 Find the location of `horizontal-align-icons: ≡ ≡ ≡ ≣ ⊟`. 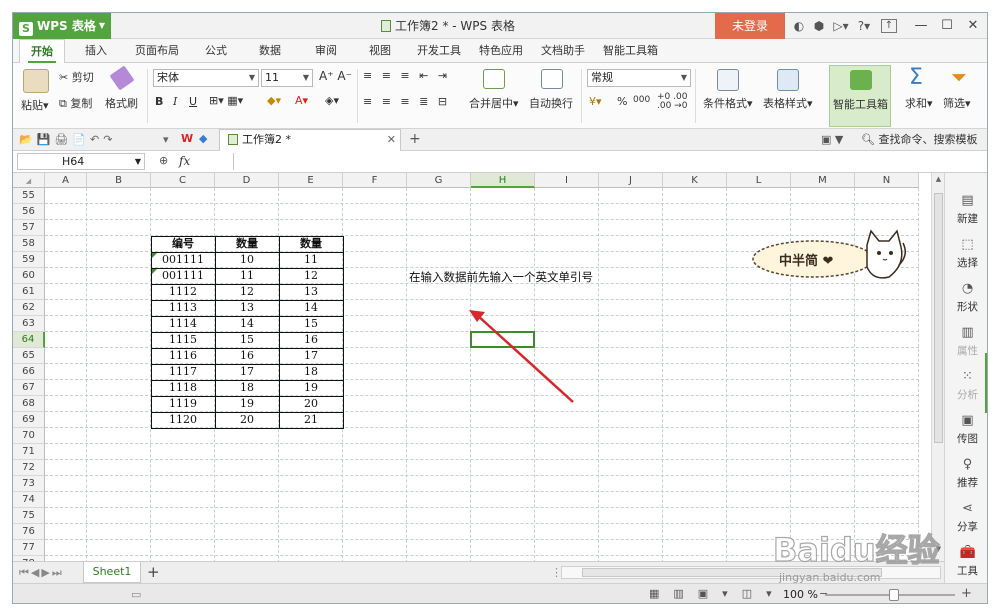

horizontal-align-icons: ≡ ≡ ≡ ≣ ⊟ is located at coordinates (406, 101).